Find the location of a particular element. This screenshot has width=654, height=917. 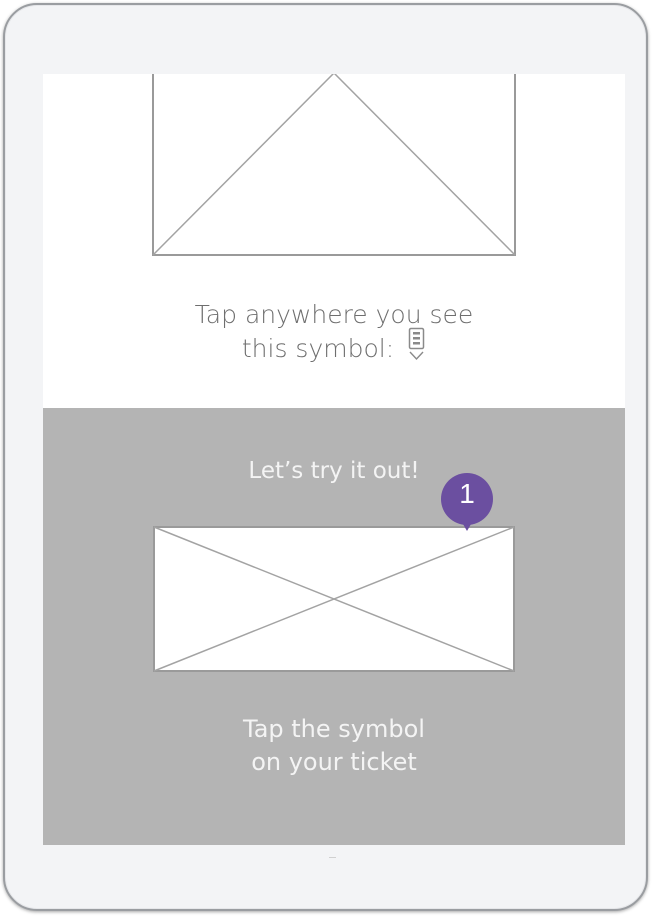

tap-prompt-line-2: on your ticket is located at coordinates (334, 762).